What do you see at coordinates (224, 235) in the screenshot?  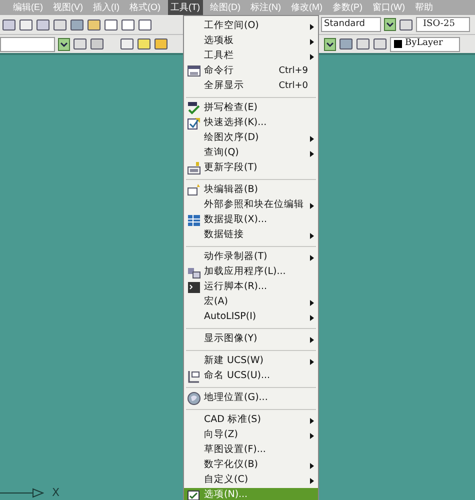 I see `menu-item-label: 数据链接` at bounding box center [224, 235].